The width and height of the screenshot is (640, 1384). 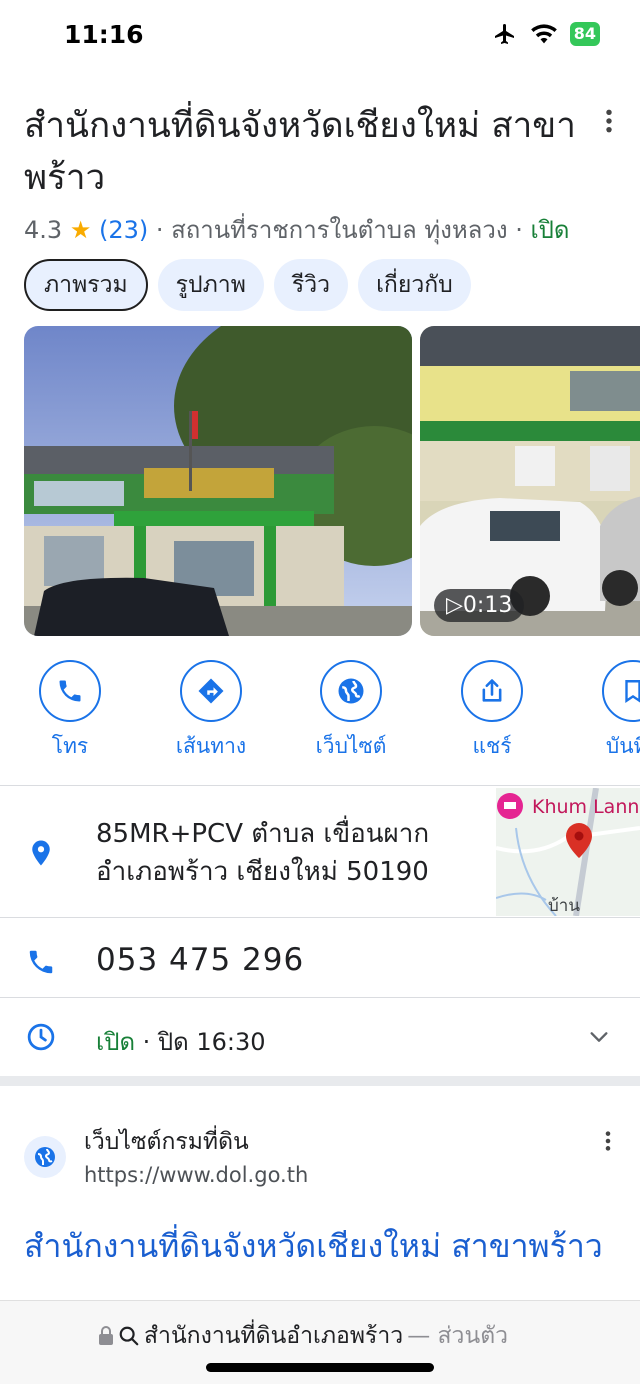 I want to click on website-button, so click(x=351, y=691).